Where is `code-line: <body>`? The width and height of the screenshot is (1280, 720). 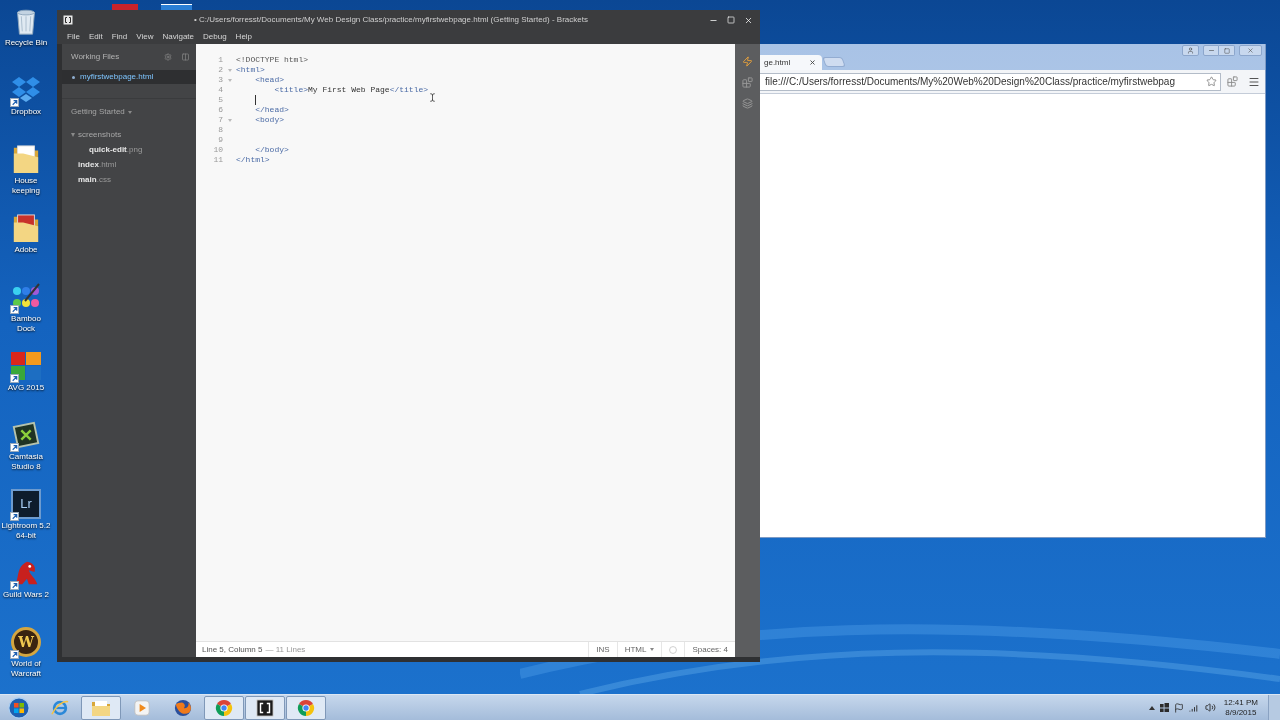 code-line: <body> is located at coordinates (269, 120).